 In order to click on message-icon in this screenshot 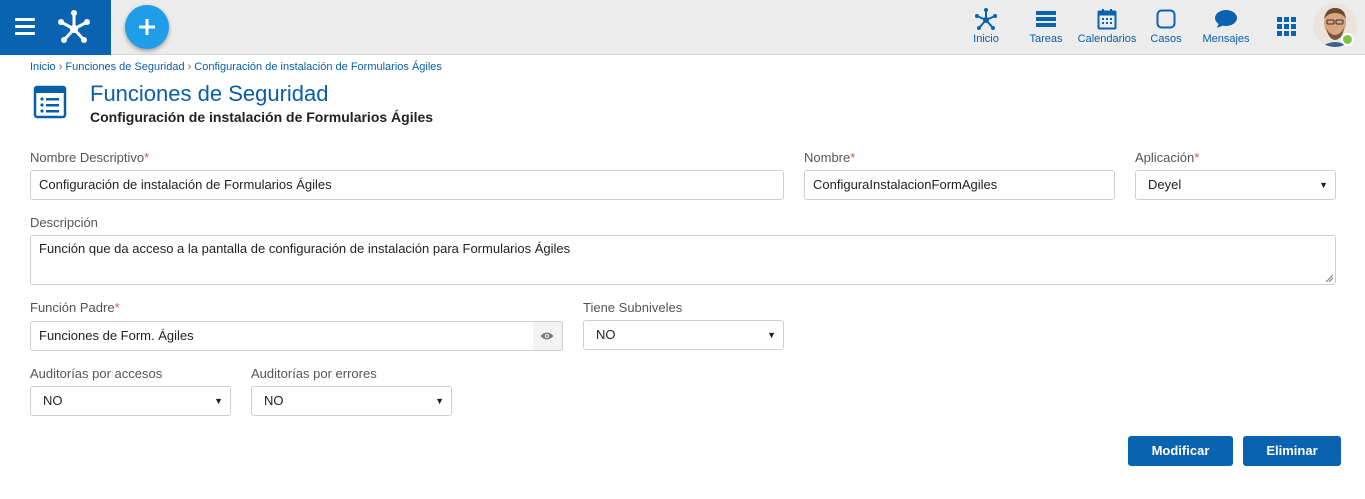, I will do `click(1226, 19)`.